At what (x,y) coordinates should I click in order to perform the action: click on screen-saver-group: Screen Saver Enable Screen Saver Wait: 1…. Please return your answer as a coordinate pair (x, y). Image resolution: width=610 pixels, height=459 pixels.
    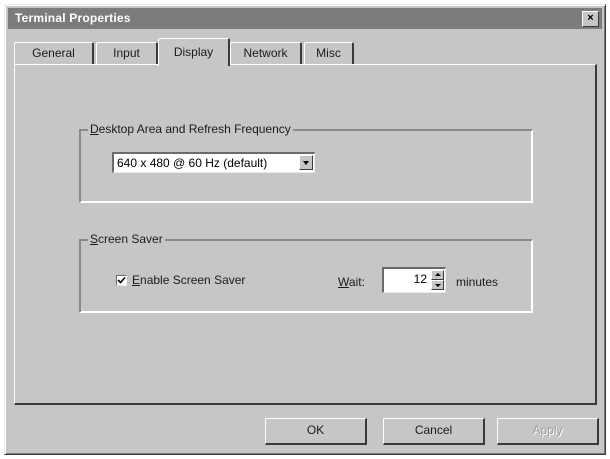
    Looking at the image, I should click on (306, 272).